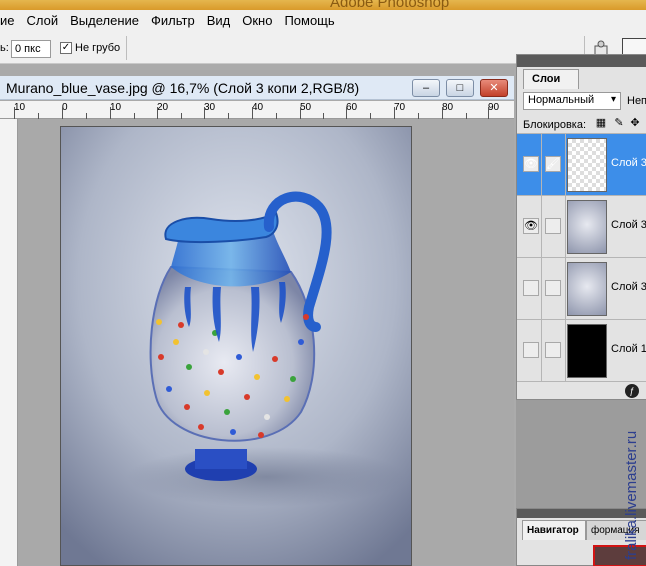 Image resolution: width=646 pixels, height=566 pixels. What do you see at coordinates (323, 5) in the screenshot?
I see `app-title-bar: Adobe Photoshop` at bounding box center [323, 5].